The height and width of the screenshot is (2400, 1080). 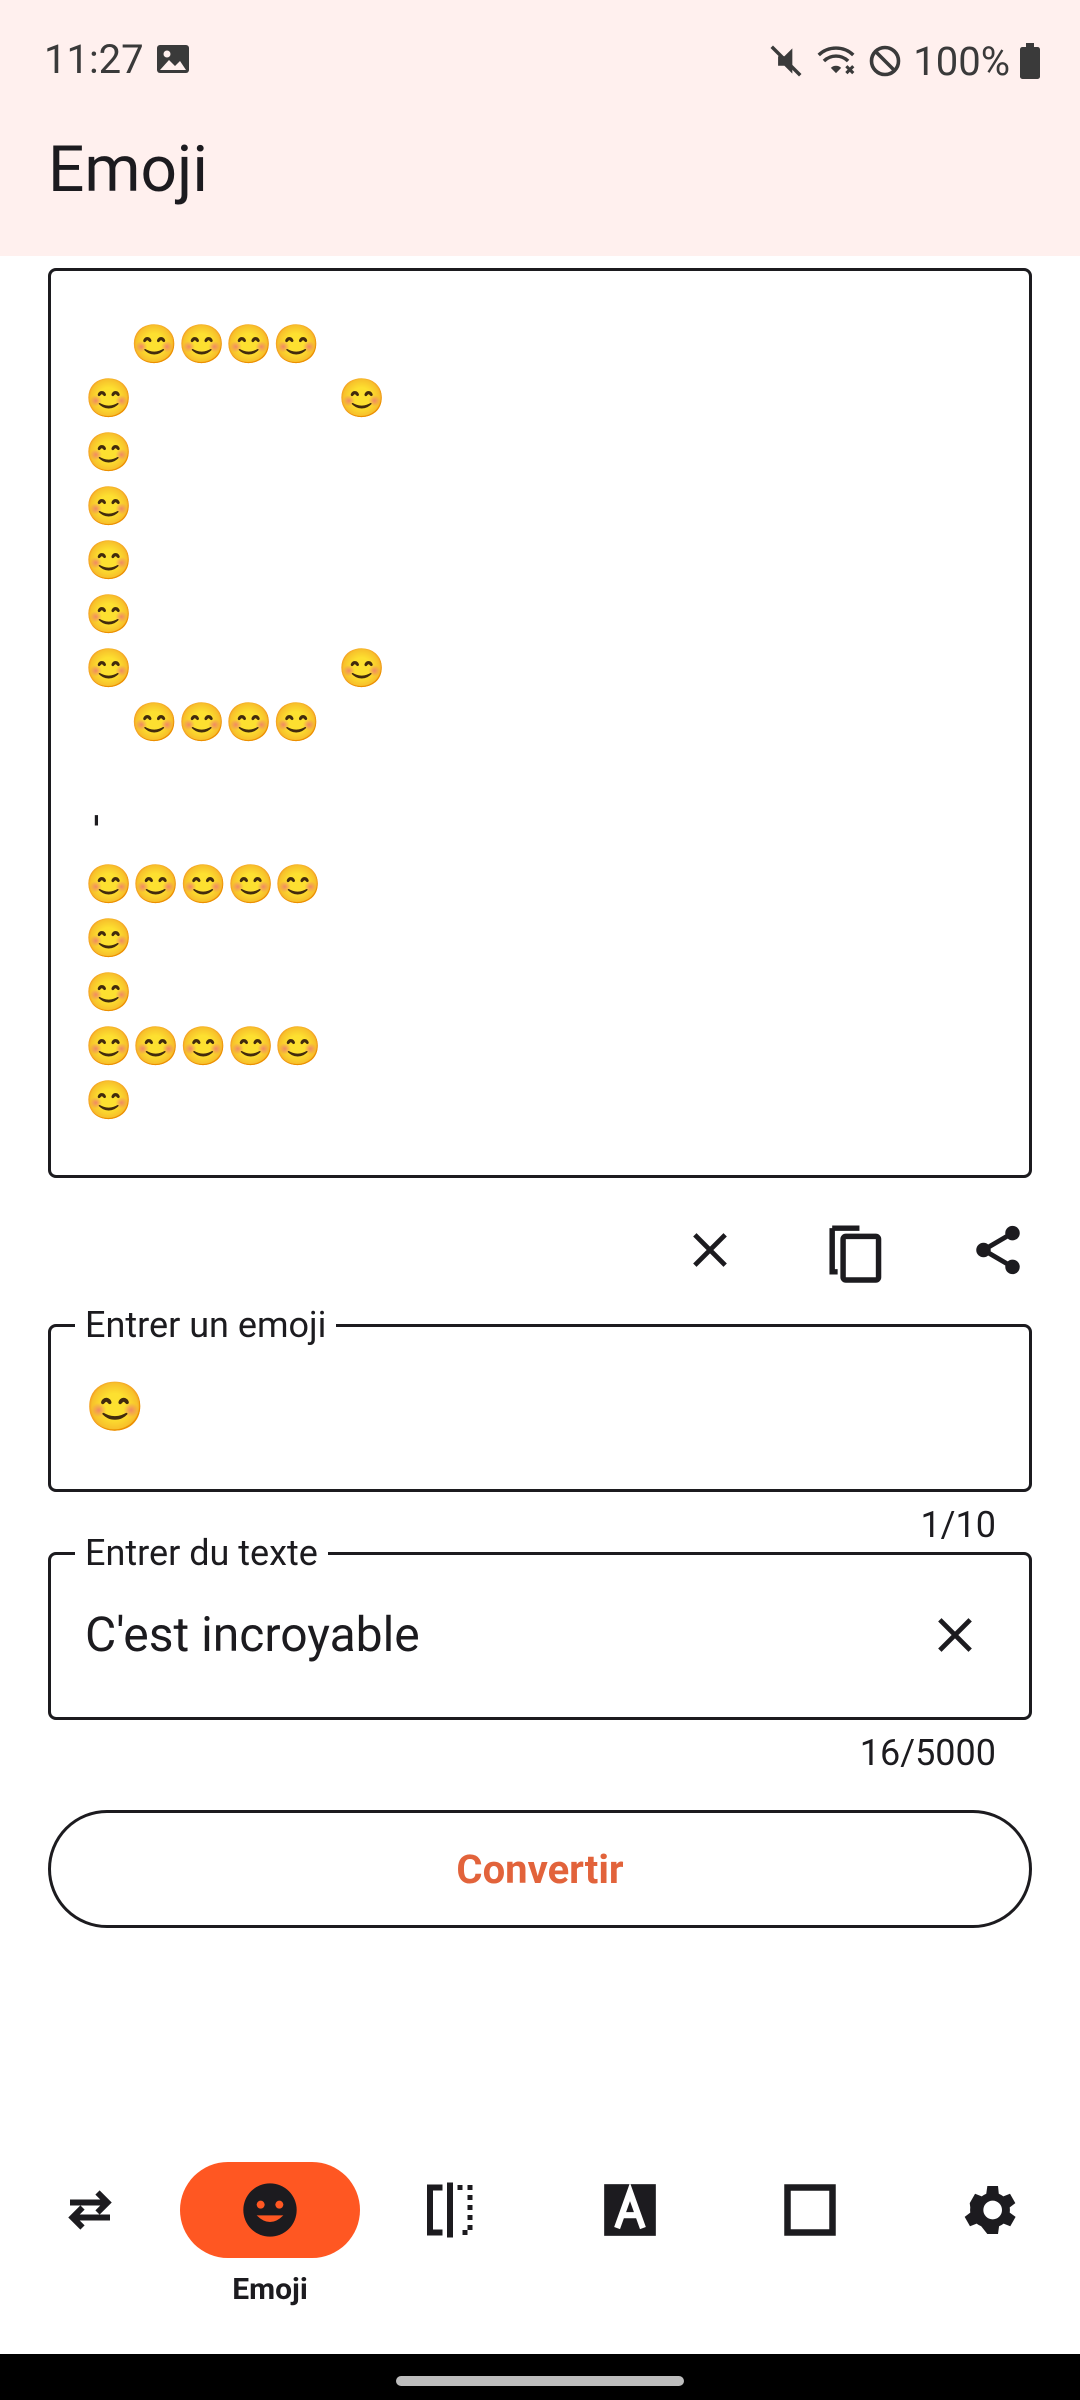 I want to click on nav-item-emoji: Emoji, so click(x=270, y=2240).